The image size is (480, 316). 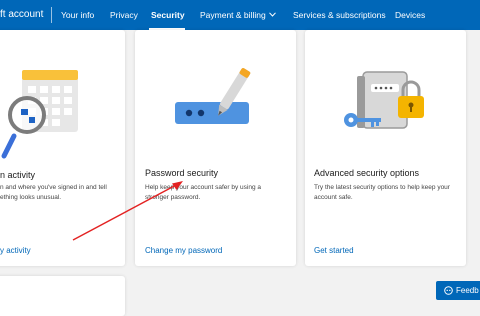 I want to click on card-partial, so click(x=62, y=296).